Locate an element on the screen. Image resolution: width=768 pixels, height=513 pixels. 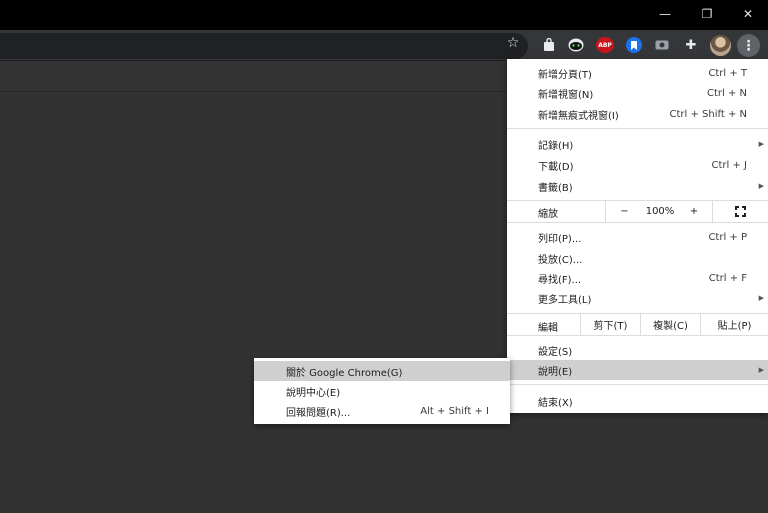
zoom-label: 縮放 is located at coordinates (548, 214).